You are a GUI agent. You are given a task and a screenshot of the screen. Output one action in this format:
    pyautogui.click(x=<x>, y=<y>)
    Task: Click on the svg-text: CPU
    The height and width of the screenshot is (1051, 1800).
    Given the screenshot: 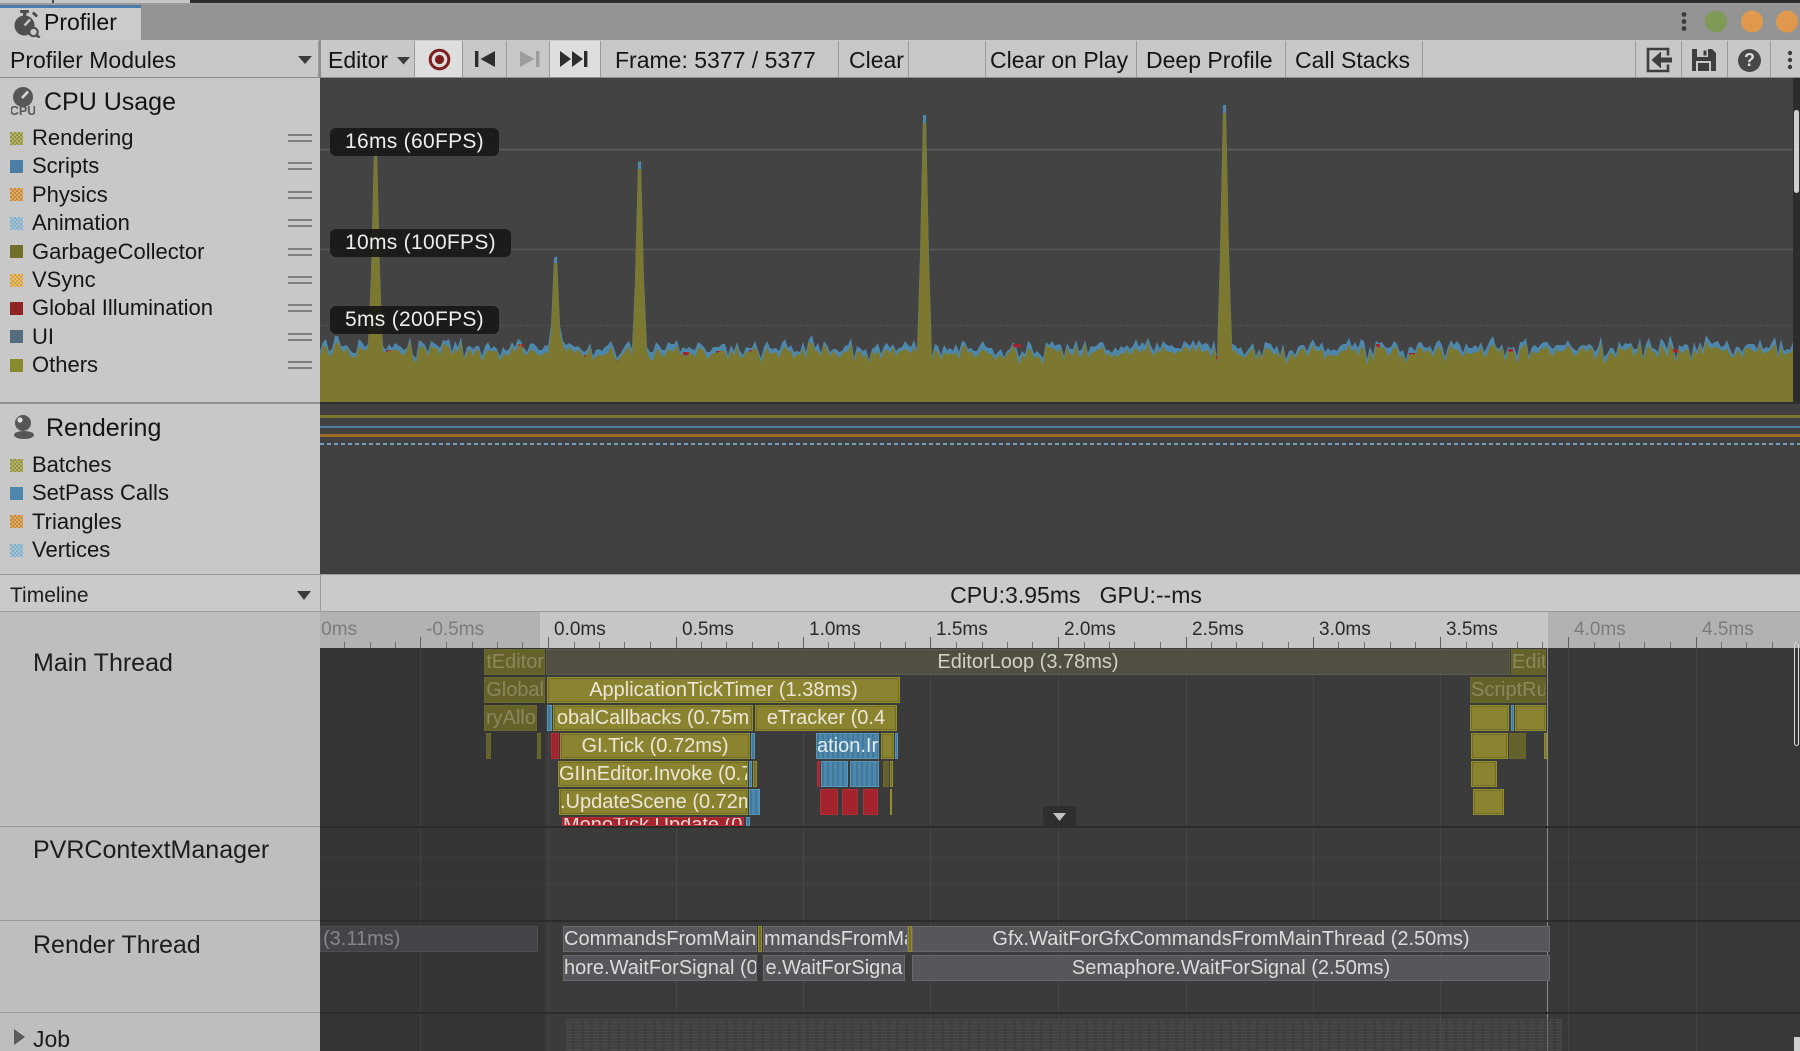 What is the action you would take?
    pyautogui.click(x=23, y=110)
    